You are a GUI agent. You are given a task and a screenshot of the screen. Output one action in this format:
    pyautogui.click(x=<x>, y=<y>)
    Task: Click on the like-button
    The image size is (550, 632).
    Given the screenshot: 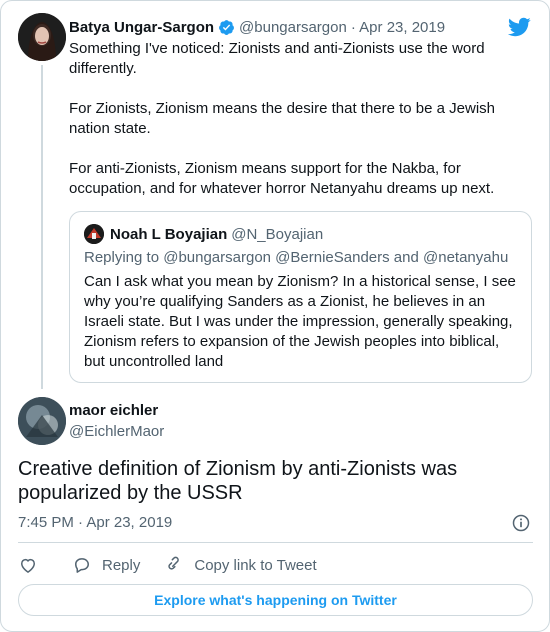 What is the action you would take?
    pyautogui.click(x=33, y=565)
    